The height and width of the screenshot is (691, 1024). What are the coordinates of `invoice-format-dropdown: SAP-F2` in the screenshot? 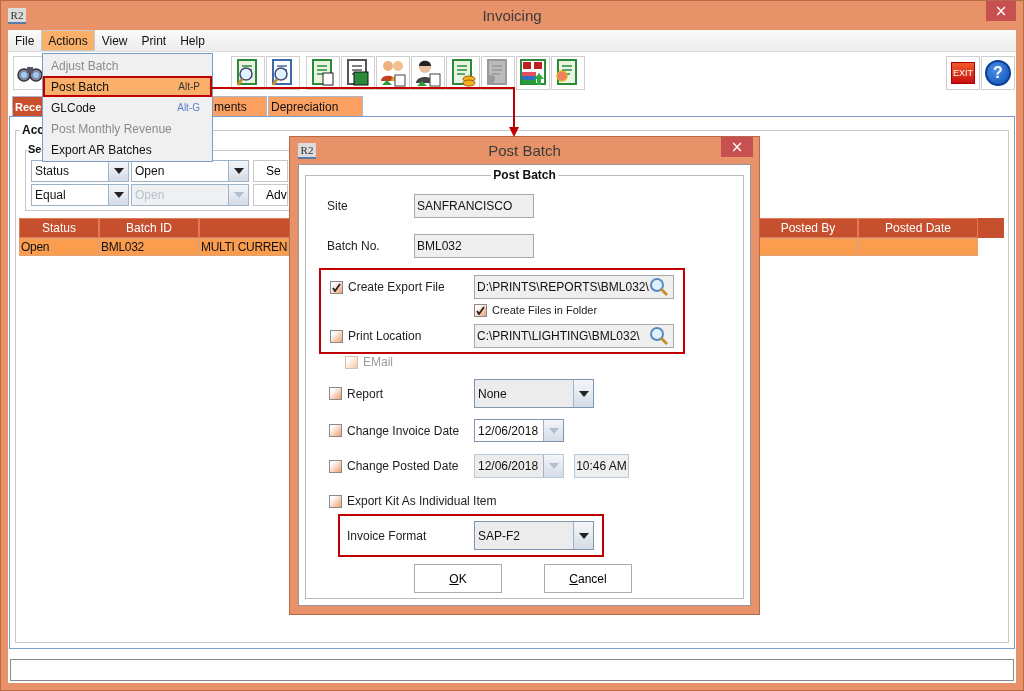 It's located at (534, 535).